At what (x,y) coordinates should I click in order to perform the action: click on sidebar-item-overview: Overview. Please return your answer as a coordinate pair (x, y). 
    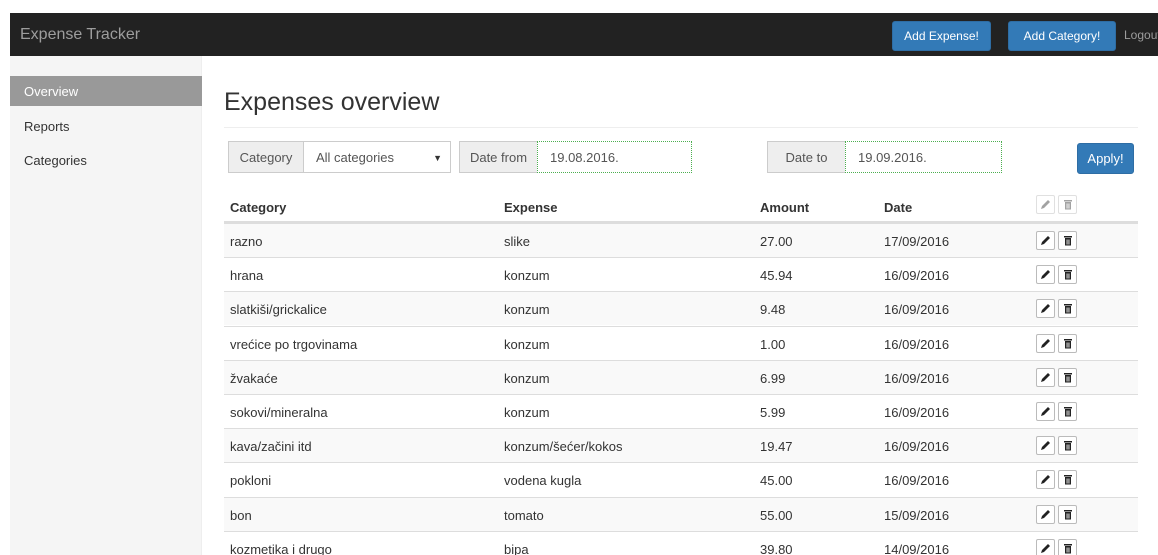
    Looking at the image, I should click on (106, 91).